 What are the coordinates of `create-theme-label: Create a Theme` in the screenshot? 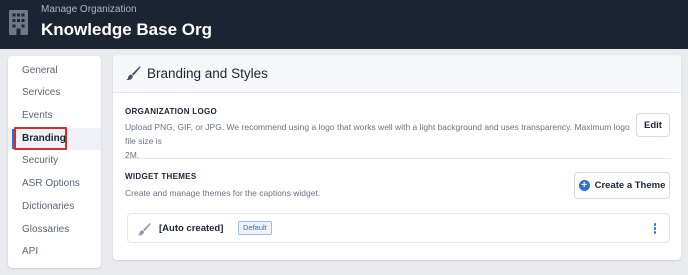 It's located at (630, 185).